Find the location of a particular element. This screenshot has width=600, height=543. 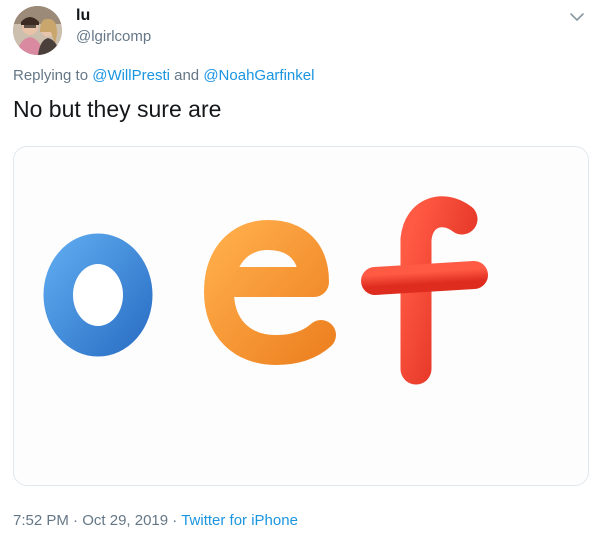

reply-conjunction: and is located at coordinates (187, 75).